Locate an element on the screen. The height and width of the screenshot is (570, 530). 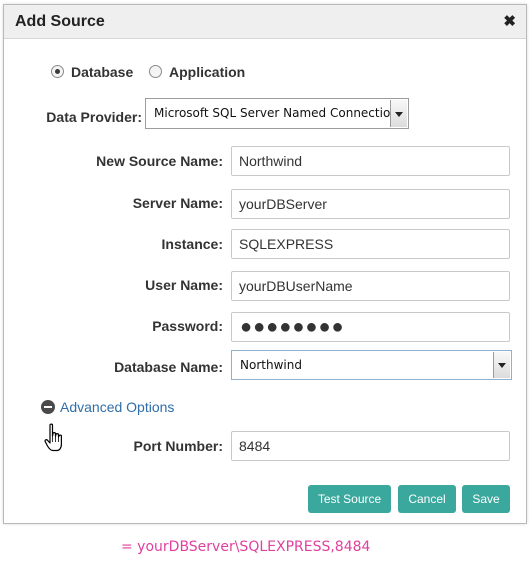
radio-selected-icon is located at coordinates (57, 71).